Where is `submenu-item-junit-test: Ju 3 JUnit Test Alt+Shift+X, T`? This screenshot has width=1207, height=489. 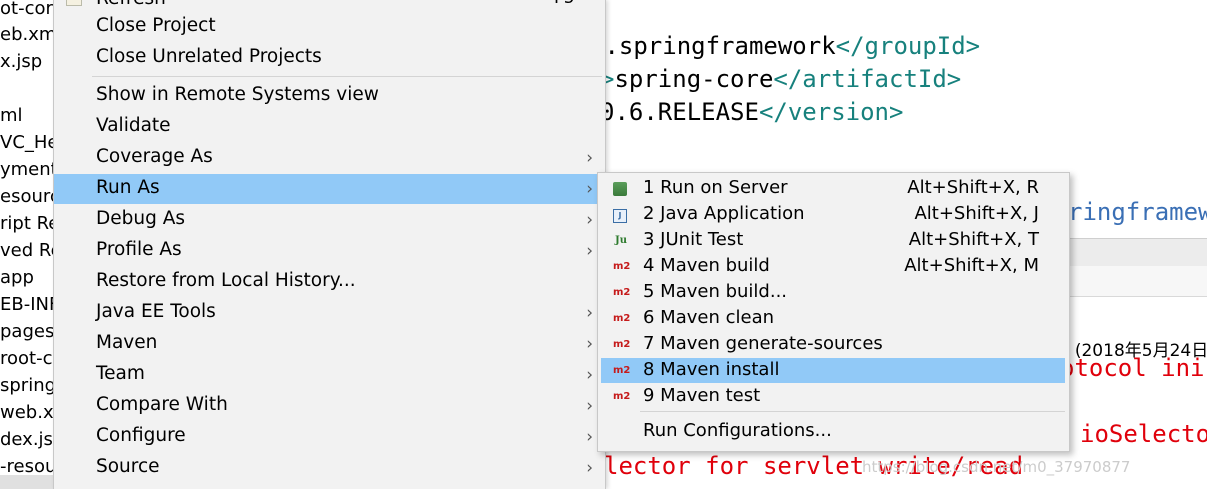 submenu-item-junit-test: Ju 3 JUnit Test Alt+Shift+X, T is located at coordinates (833, 240).